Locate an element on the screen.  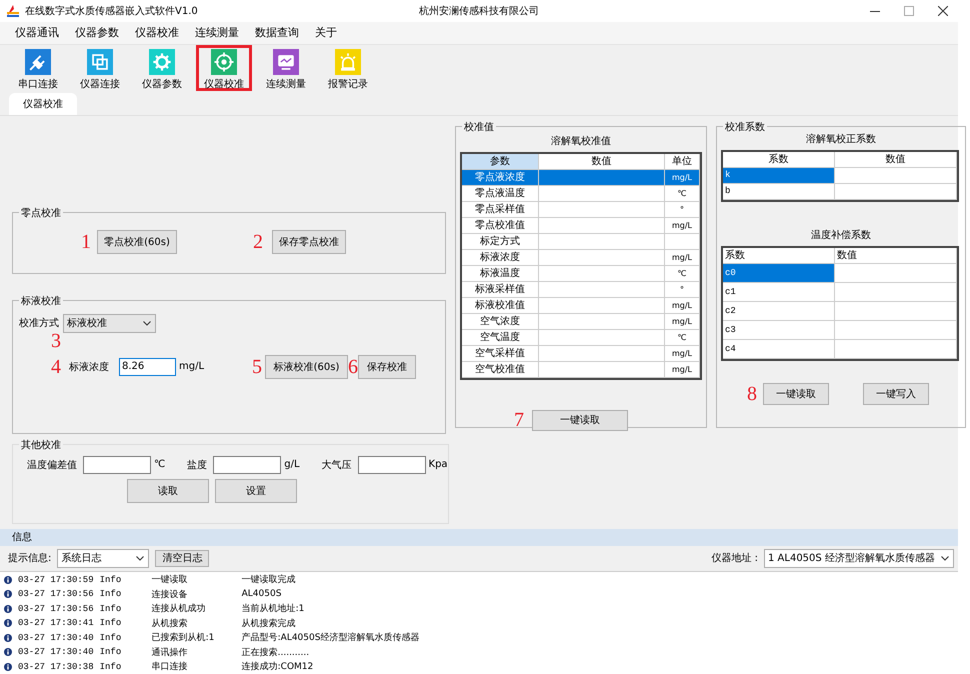
action-button: 设置 is located at coordinates (256, 490).